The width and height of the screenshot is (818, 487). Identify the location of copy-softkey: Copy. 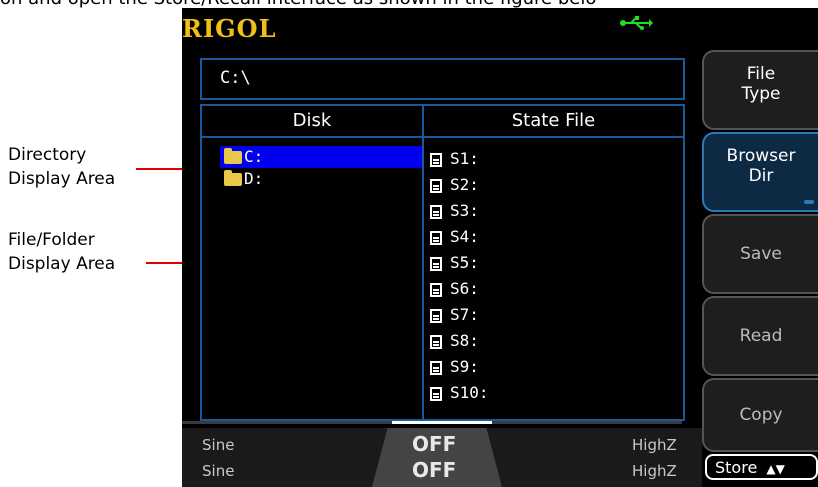
(760, 415).